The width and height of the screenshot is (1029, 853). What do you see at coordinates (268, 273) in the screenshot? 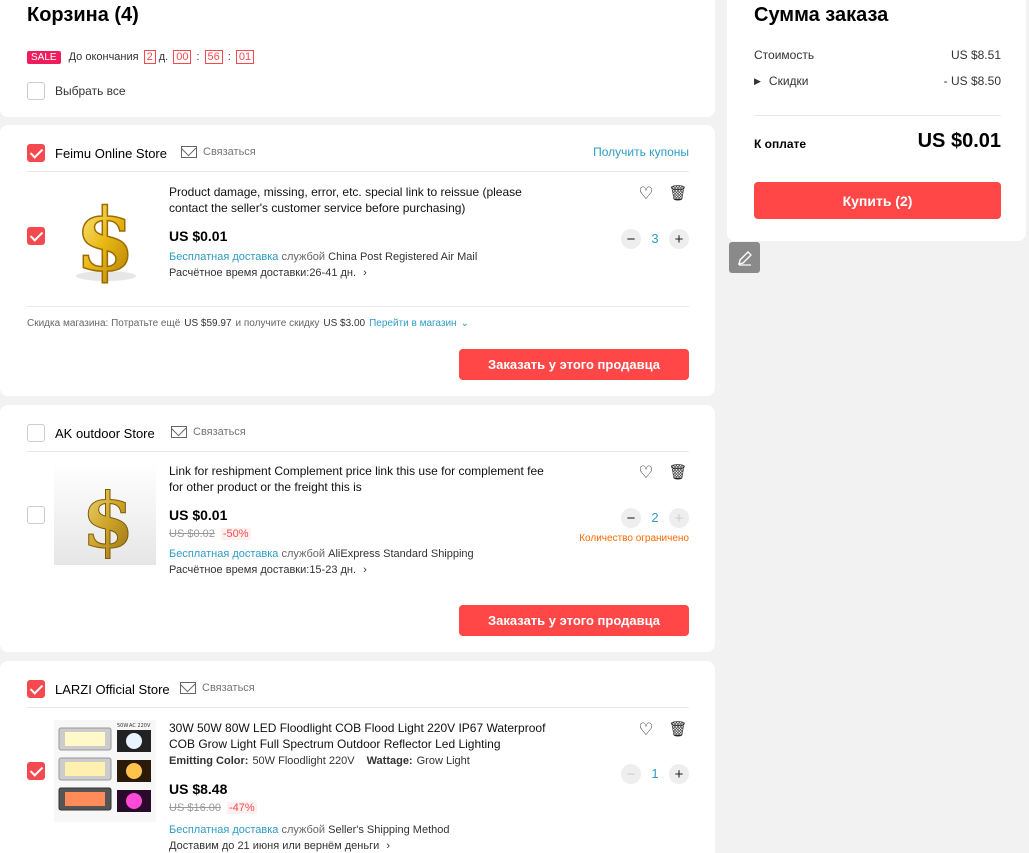
I see `delivery-eta: Расчётное время доставки:26-41 дн. ›` at bounding box center [268, 273].